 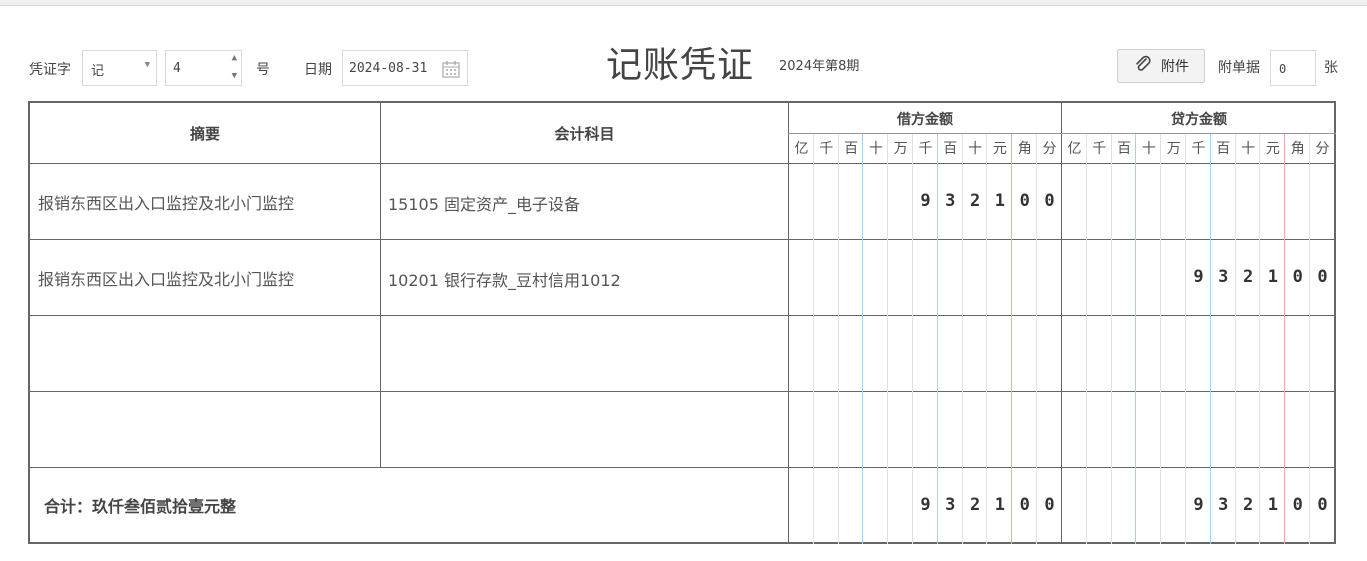 What do you see at coordinates (680, 65) in the screenshot?
I see `page-title: 记账凭证` at bounding box center [680, 65].